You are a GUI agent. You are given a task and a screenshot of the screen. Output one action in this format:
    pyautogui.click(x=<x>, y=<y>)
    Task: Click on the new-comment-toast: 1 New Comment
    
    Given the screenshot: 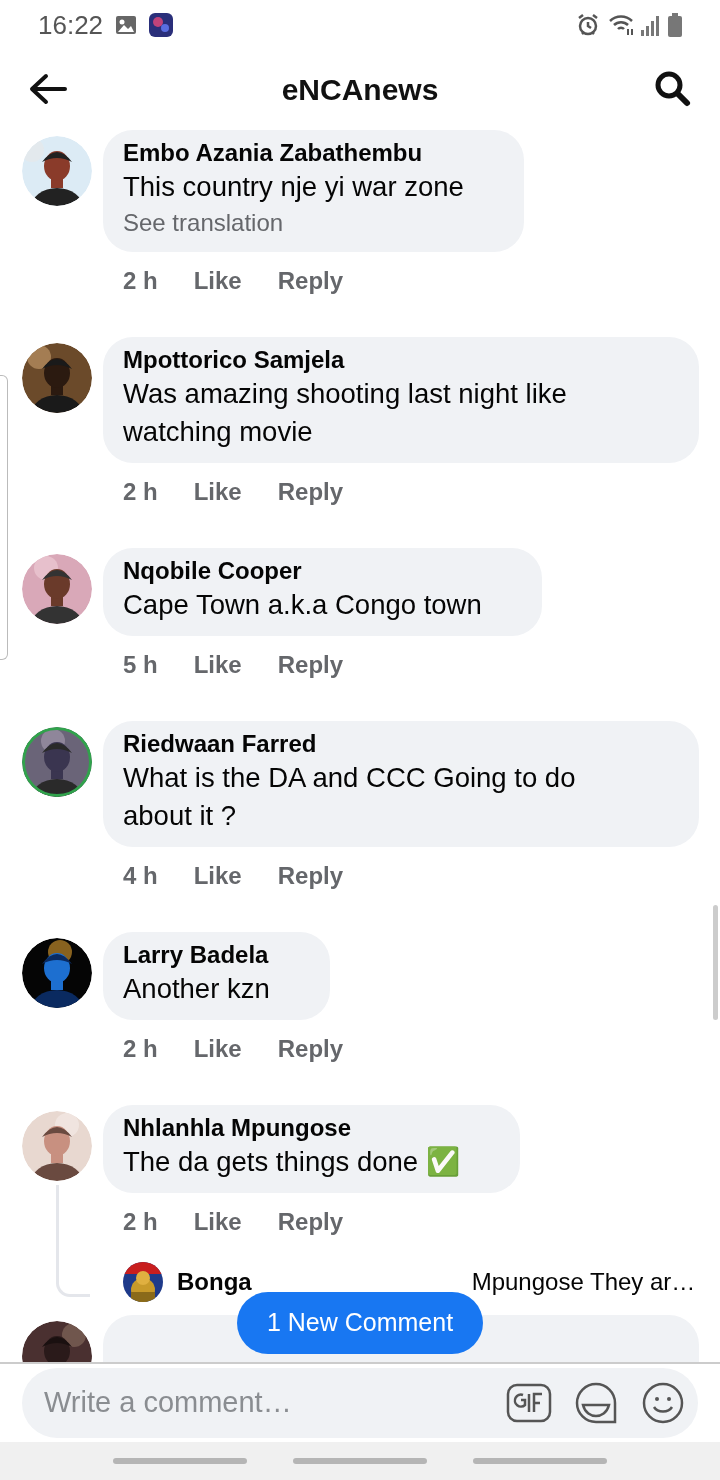 What is the action you would take?
    pyautogui.click(x=360, y=1323)
    